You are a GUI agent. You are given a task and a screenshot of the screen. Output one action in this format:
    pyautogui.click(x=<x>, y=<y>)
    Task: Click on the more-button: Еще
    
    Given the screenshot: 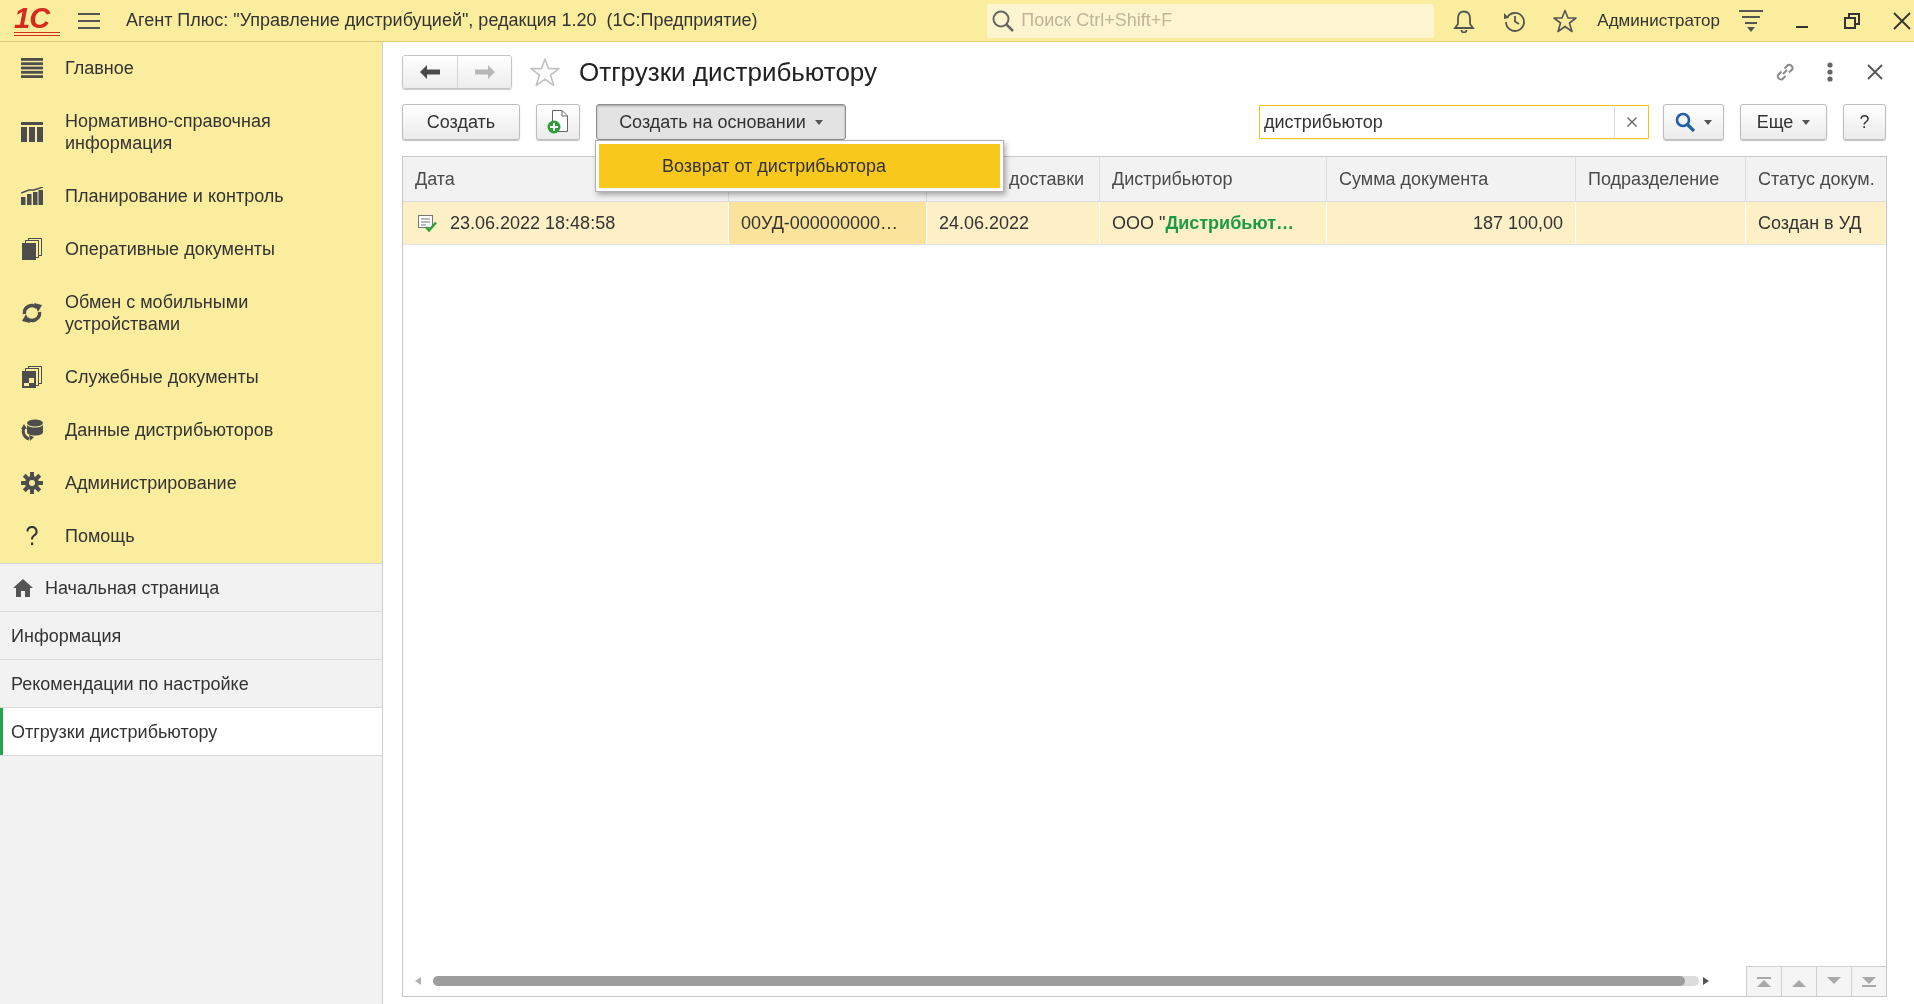 What is the action you would take?
    pyautogui.click(x=1783, y=122)
    